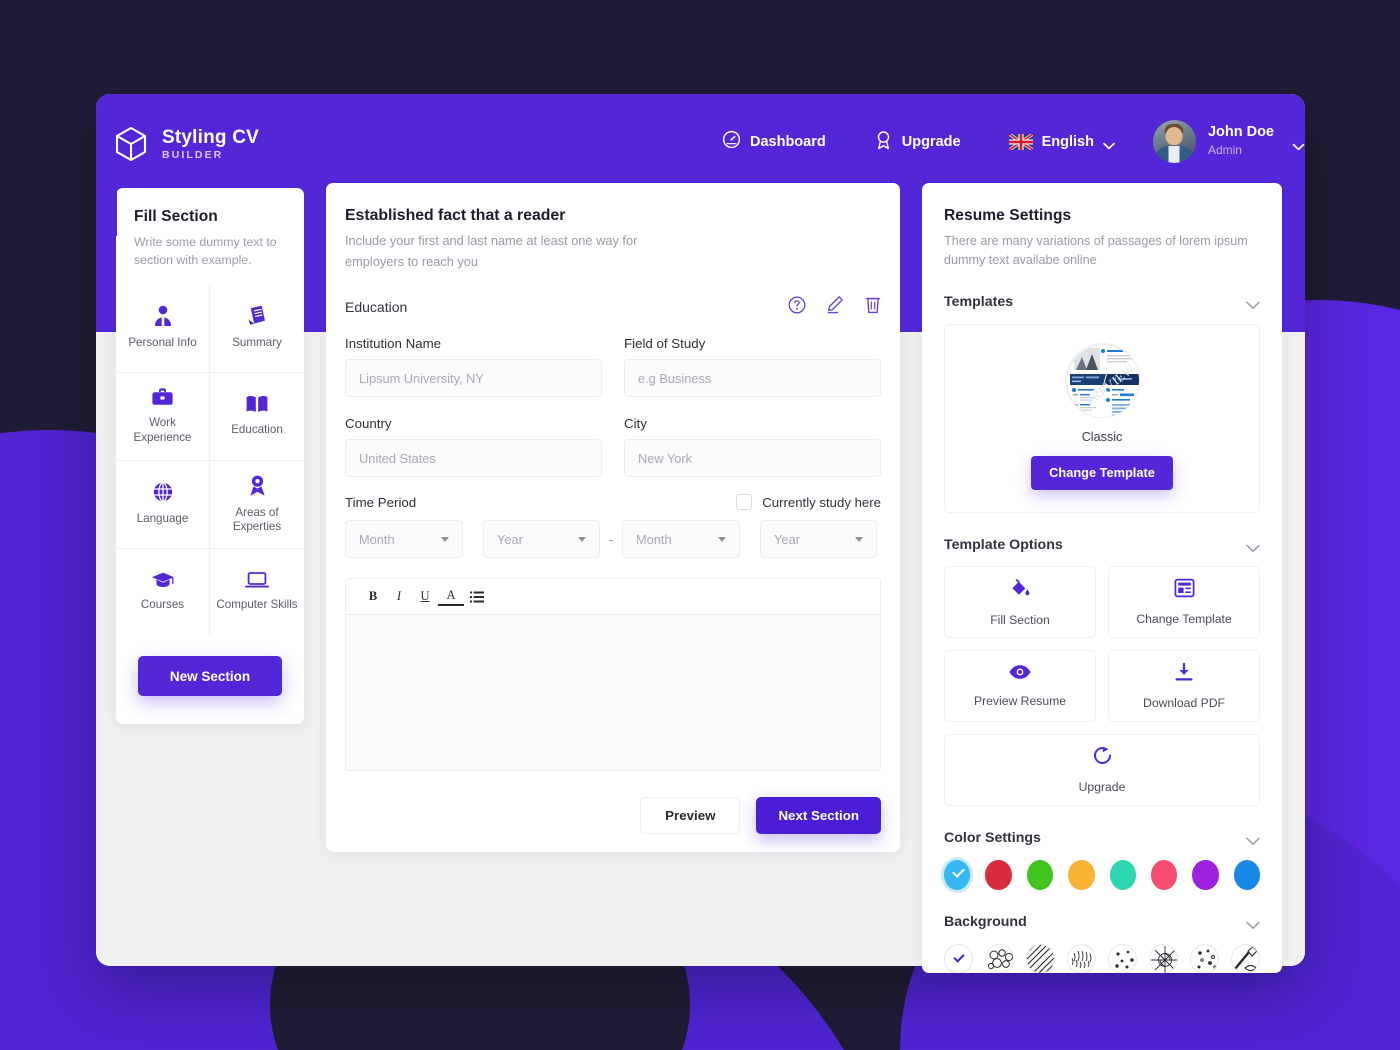 This screenshot has height=1050, width=1400. I want to click on briefcase-icon, so click(162, 397).